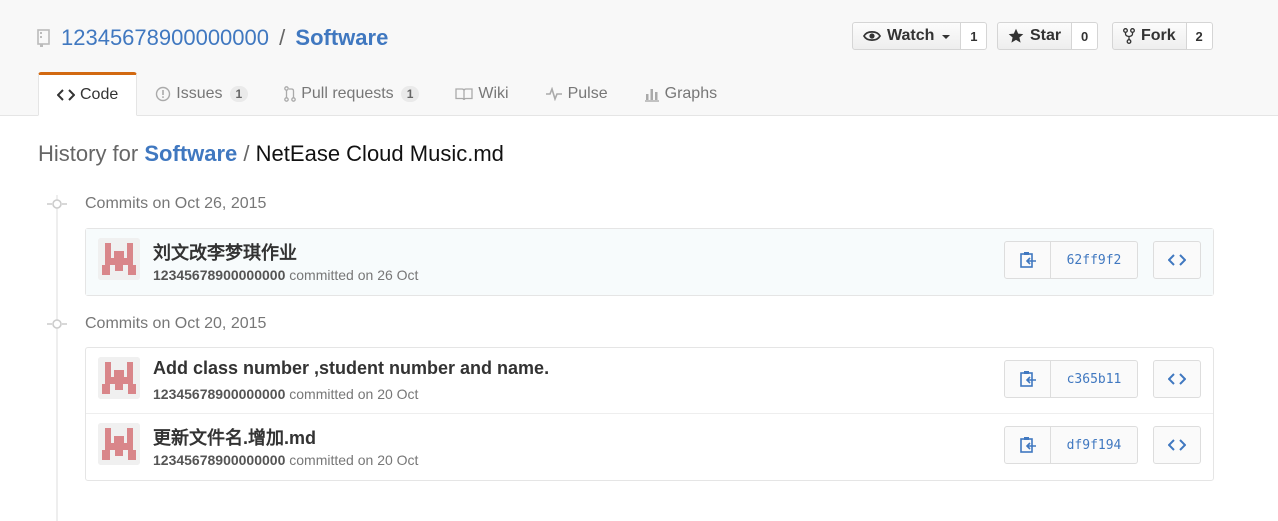  I want to click on watch-button-group: Watch 1, so click(920, 36).